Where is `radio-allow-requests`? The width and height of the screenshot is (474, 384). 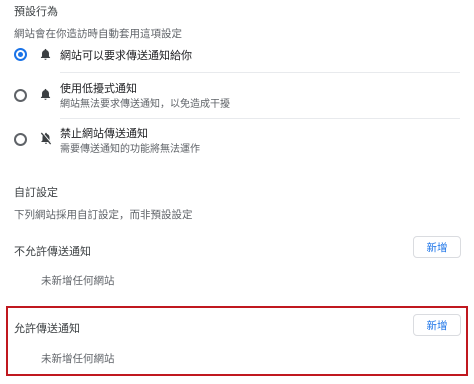
radio-allow-requests is located at coordinates (20, 54).